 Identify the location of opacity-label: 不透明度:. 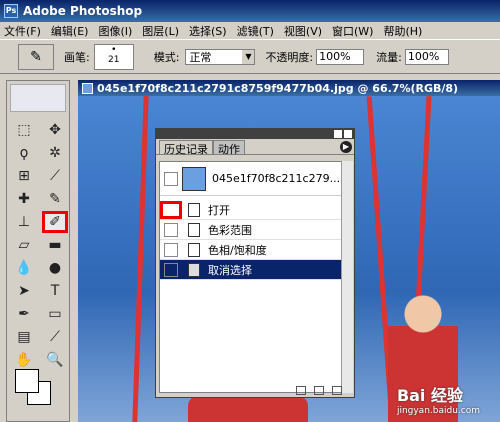
(289, 57).